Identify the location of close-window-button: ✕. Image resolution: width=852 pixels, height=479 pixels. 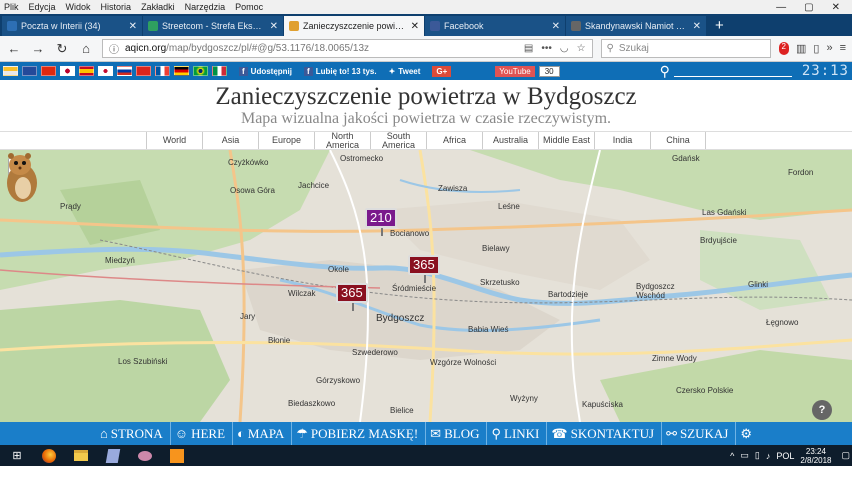
(836, 7).